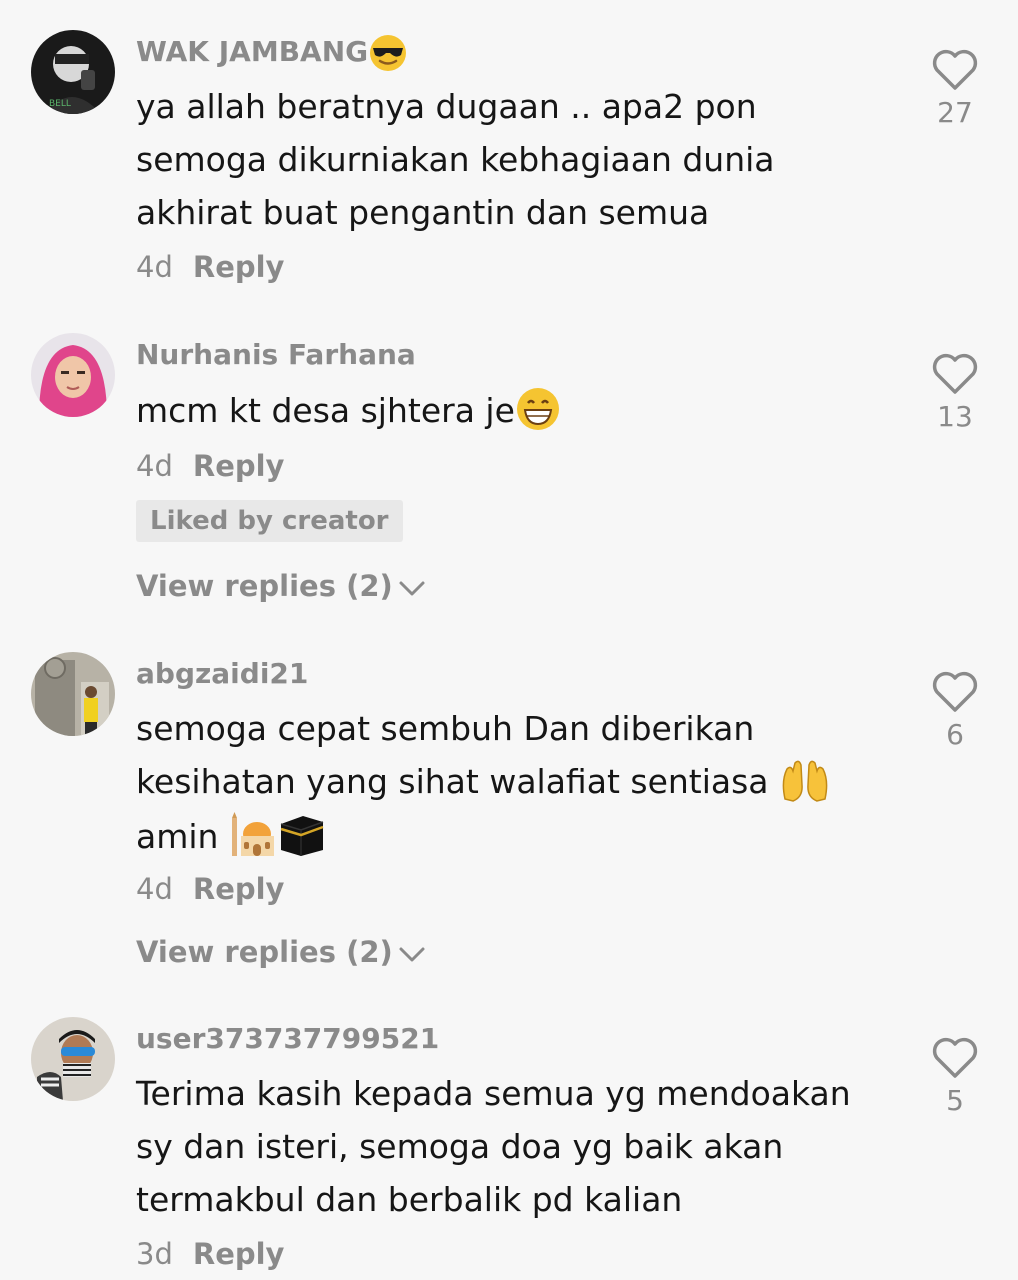 The height and width of the screenshot is (1280, 1018). What do you see at coordinates (955, 734) in the screenshot?
I see `like-count: 6` at bounding box center [955, 734].